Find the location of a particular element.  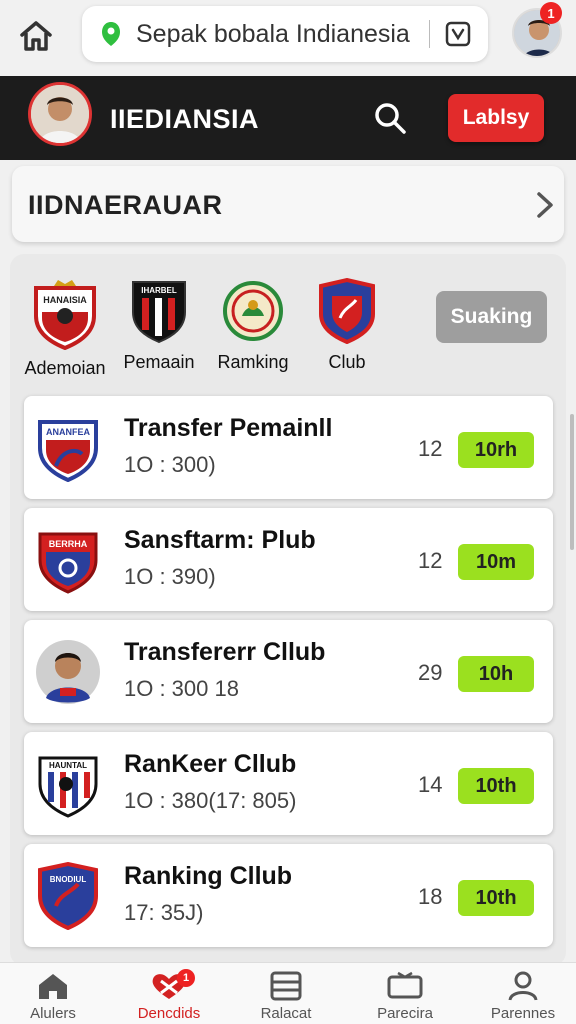

ranking-button: Suaking is located at coordinates (491, 317).